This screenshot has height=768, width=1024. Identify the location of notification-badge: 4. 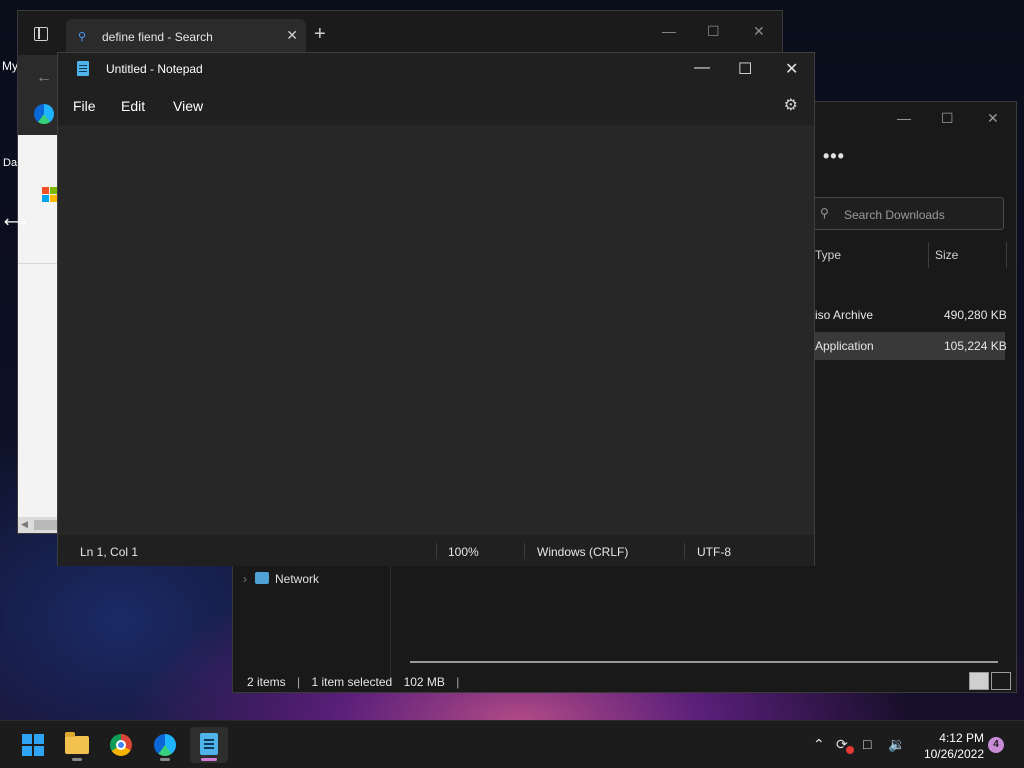
(996, 745).